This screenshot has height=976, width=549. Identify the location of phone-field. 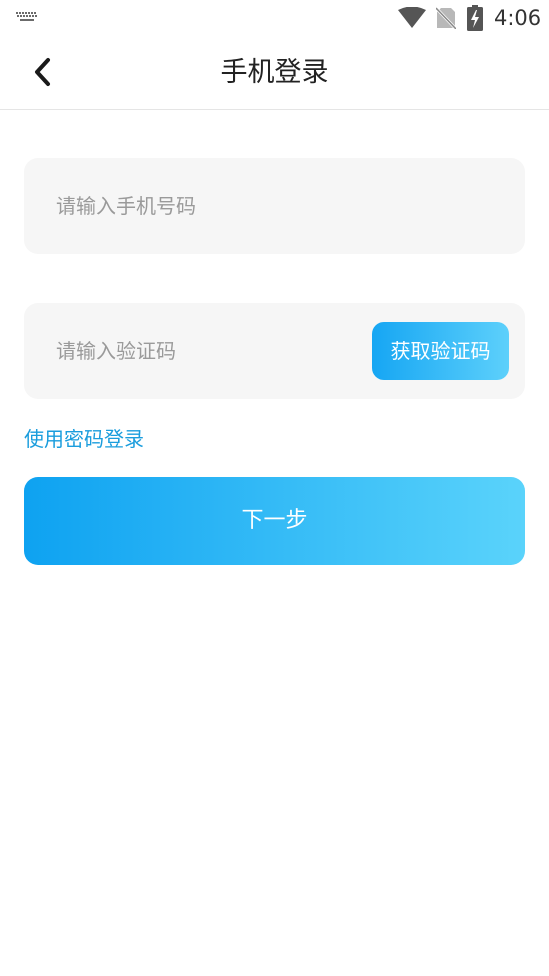
(274, 206).